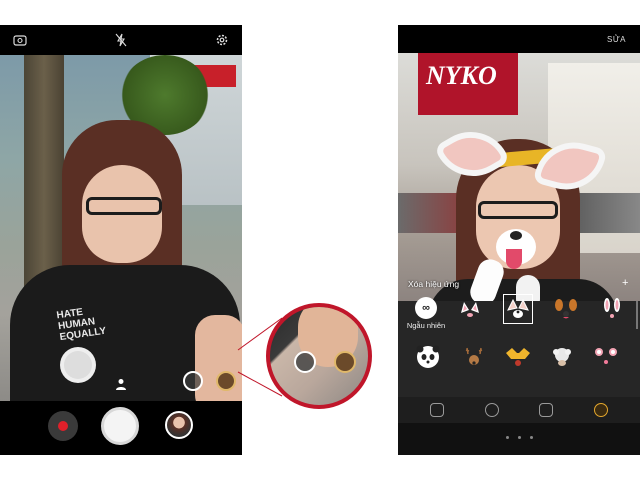 The width and height of the screenshot is (640, 480). I want to click on mask-icon, so click(518, 357).